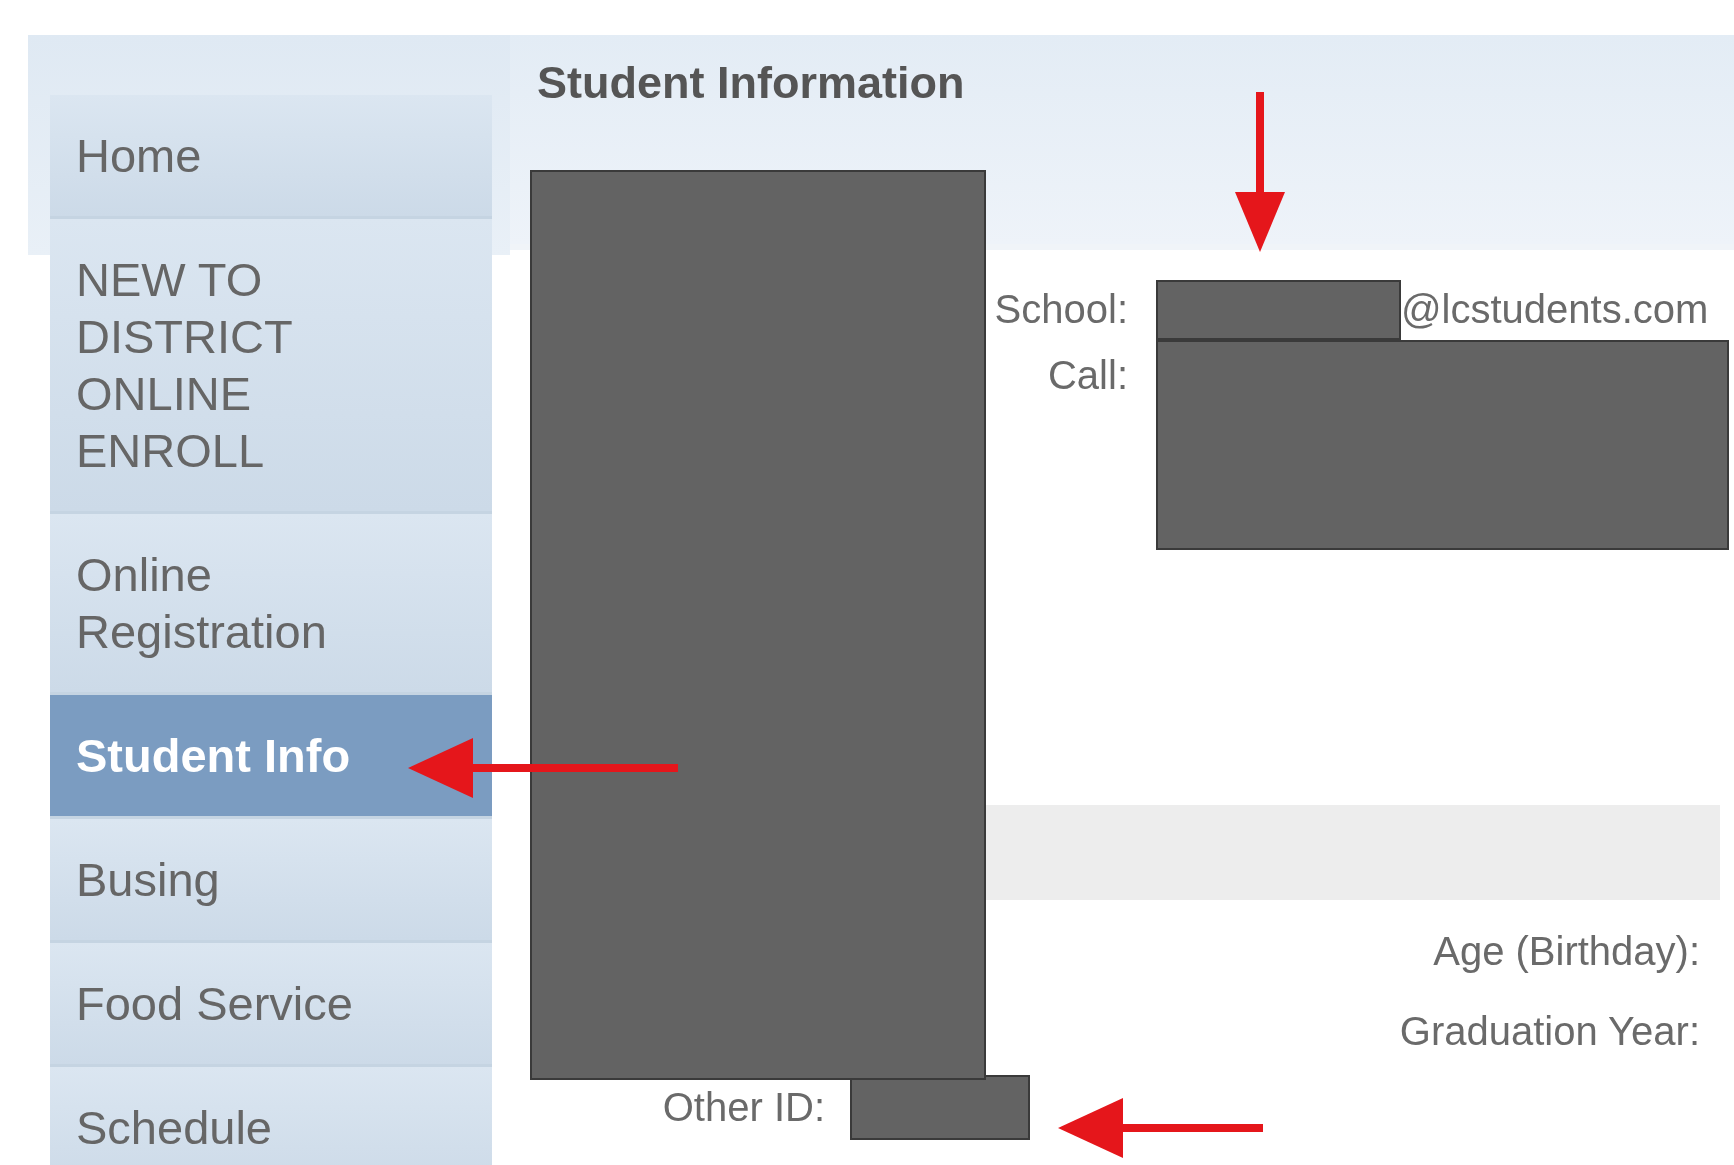 This screenshot has width=1734, height=1165. Describe the element at coordinates (271, 881) in the screenshot. I see `sidebar-item: Busing` at that location.